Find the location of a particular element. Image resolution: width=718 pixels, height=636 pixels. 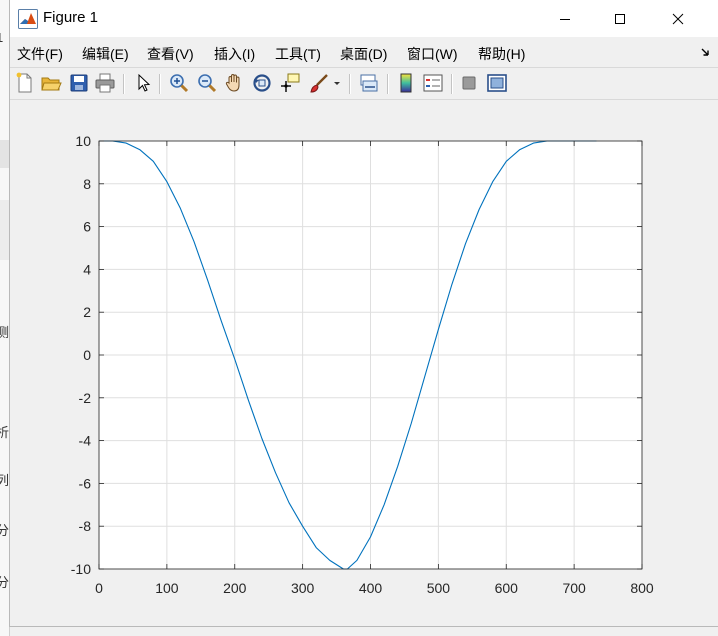

pan-hand-icon is located at coordinates (234, 83).